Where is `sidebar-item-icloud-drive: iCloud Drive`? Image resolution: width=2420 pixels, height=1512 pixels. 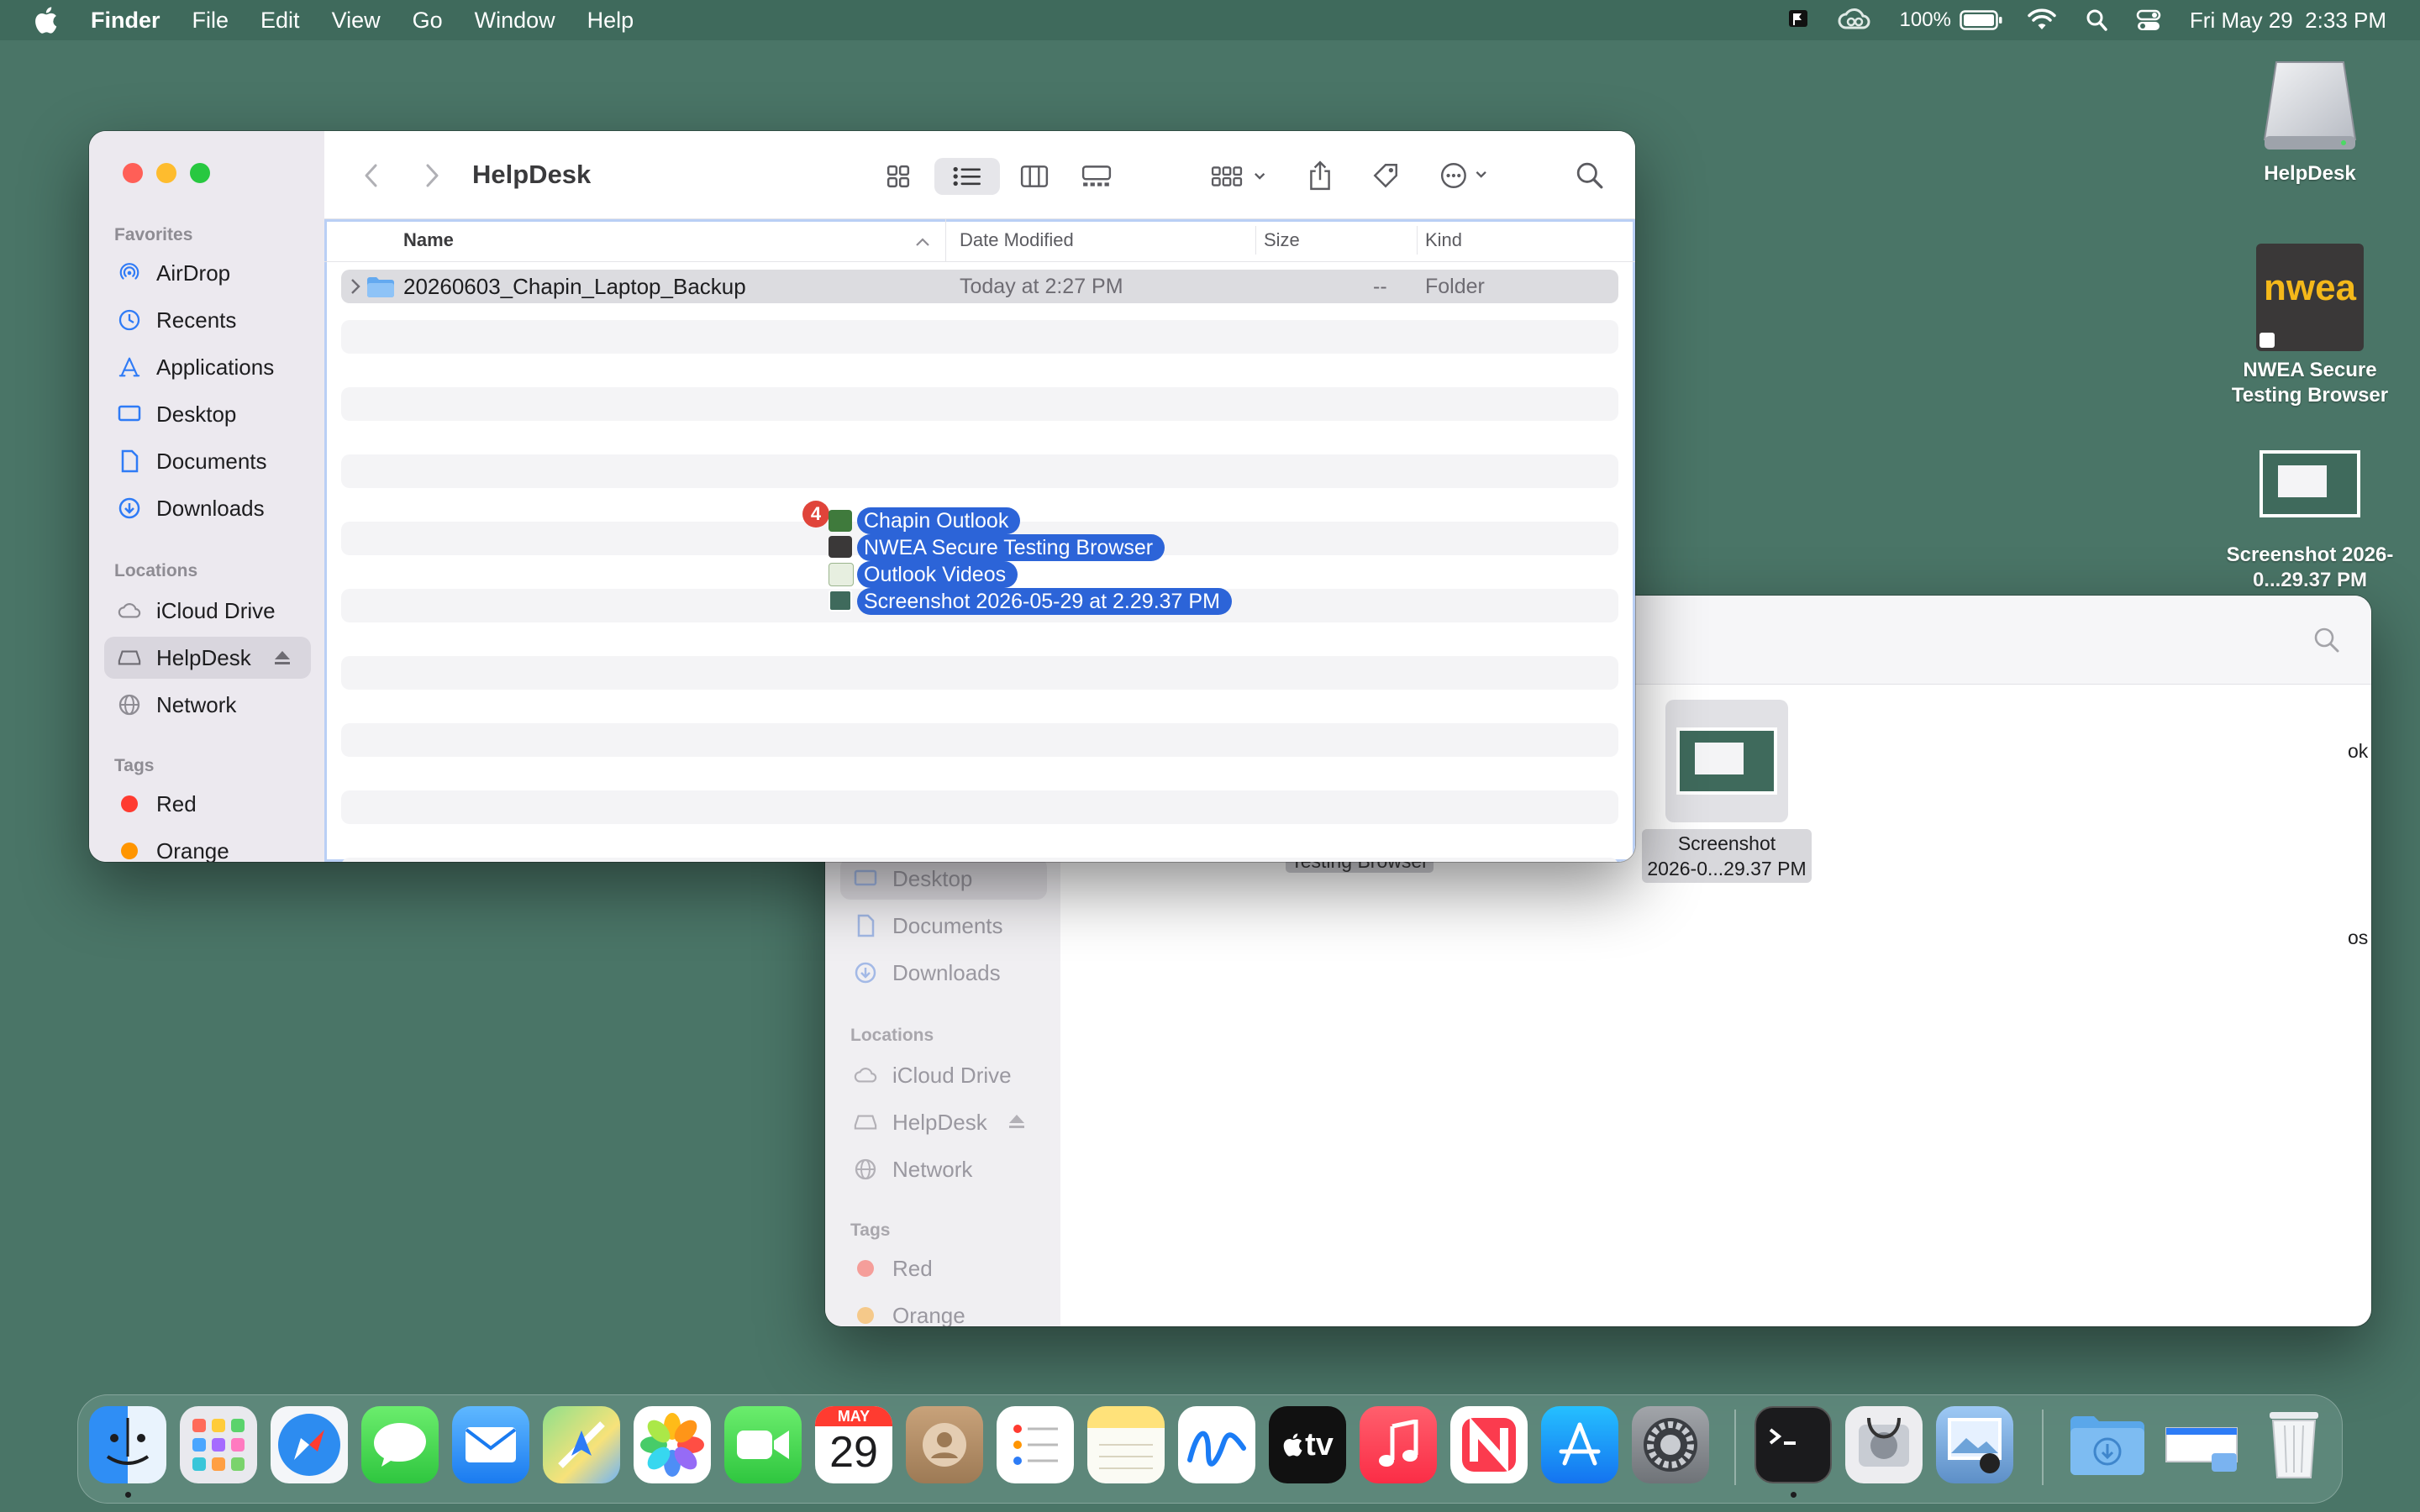
sidebar-item-icloud-drive: iCloud Drive is located at coordinates (207, 611).